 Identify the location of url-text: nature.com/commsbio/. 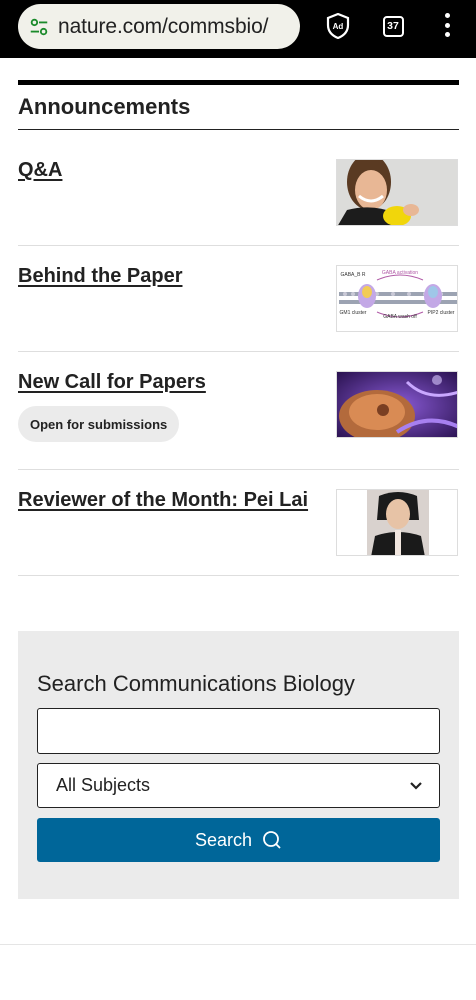
(163, 27).